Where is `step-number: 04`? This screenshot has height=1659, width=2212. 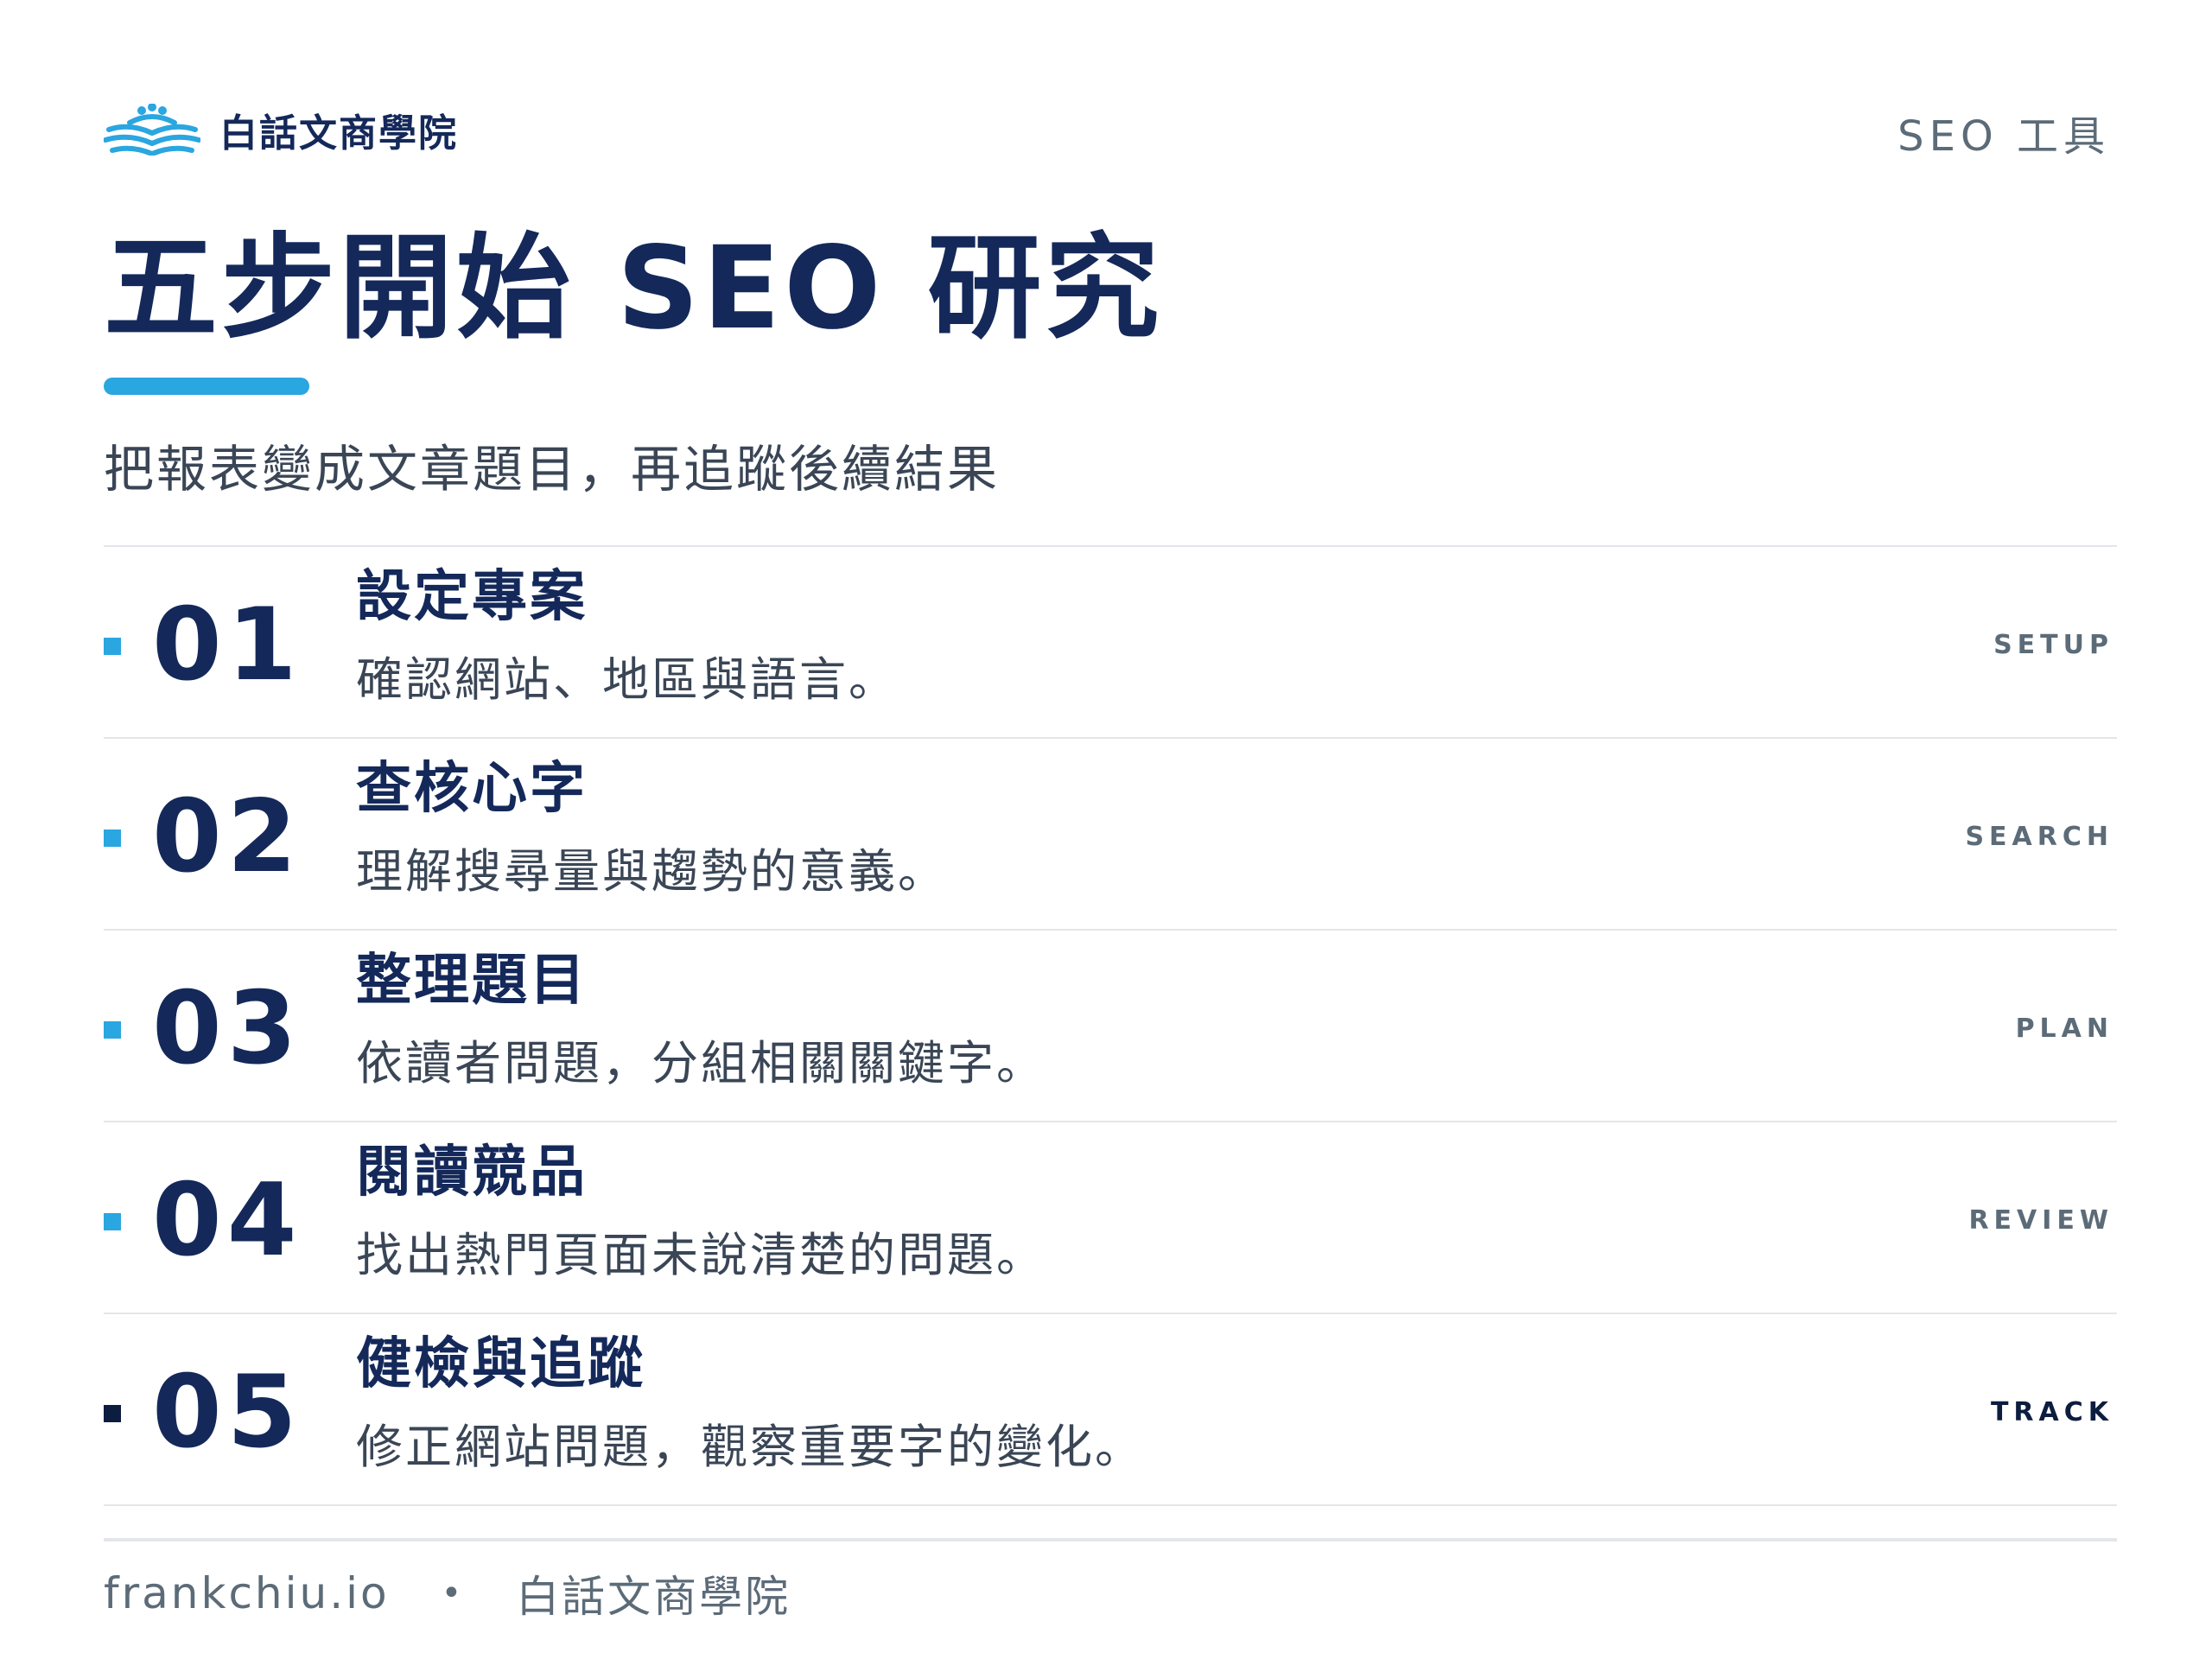
step-number: 04 is located at coordinates (227, 1220).